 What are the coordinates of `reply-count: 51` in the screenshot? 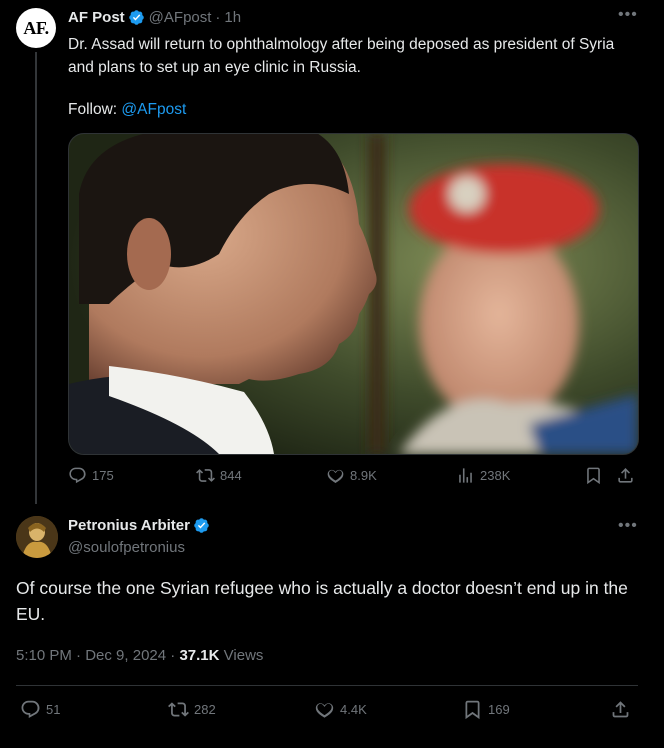 It's located at (53, 709).